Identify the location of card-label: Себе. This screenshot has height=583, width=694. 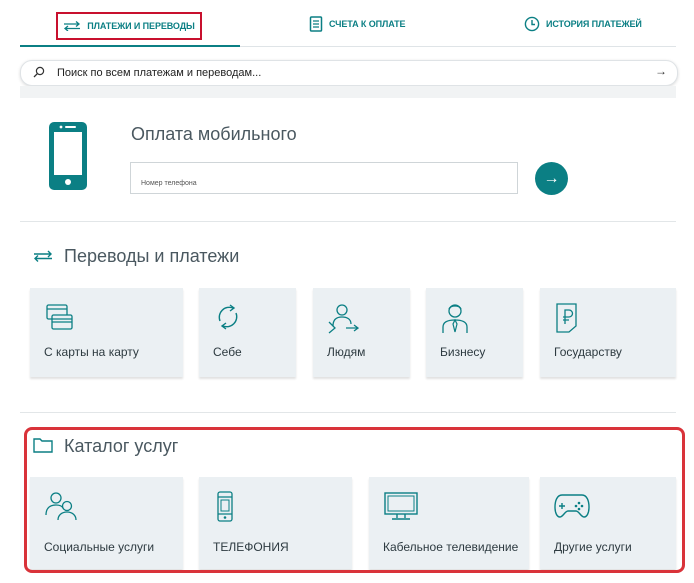
(227, 352).